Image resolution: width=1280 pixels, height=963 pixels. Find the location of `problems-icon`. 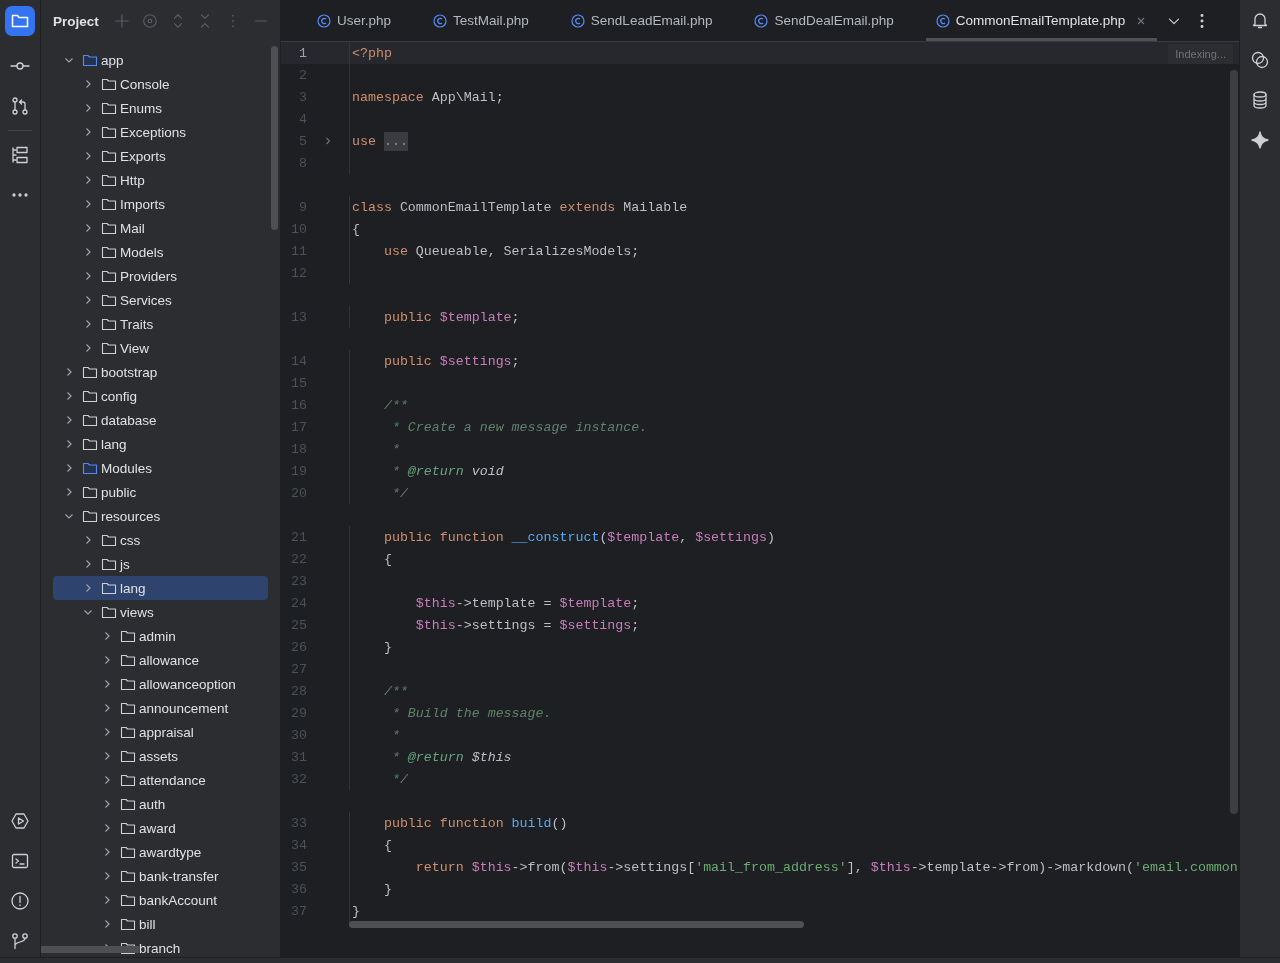

problems-icon is located at coordinates (20, 901).